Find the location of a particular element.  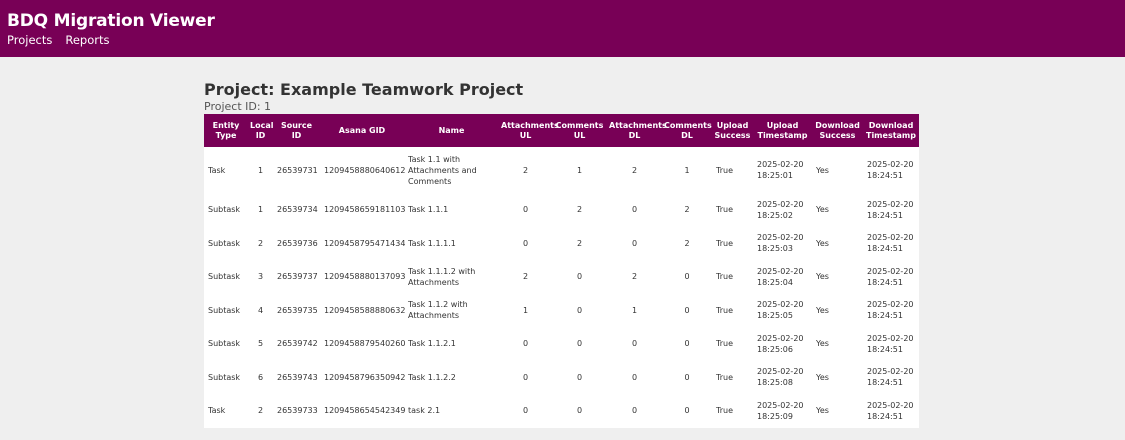

table-cell: Task 1.1.2.2 is located at coordinates (432, 377).